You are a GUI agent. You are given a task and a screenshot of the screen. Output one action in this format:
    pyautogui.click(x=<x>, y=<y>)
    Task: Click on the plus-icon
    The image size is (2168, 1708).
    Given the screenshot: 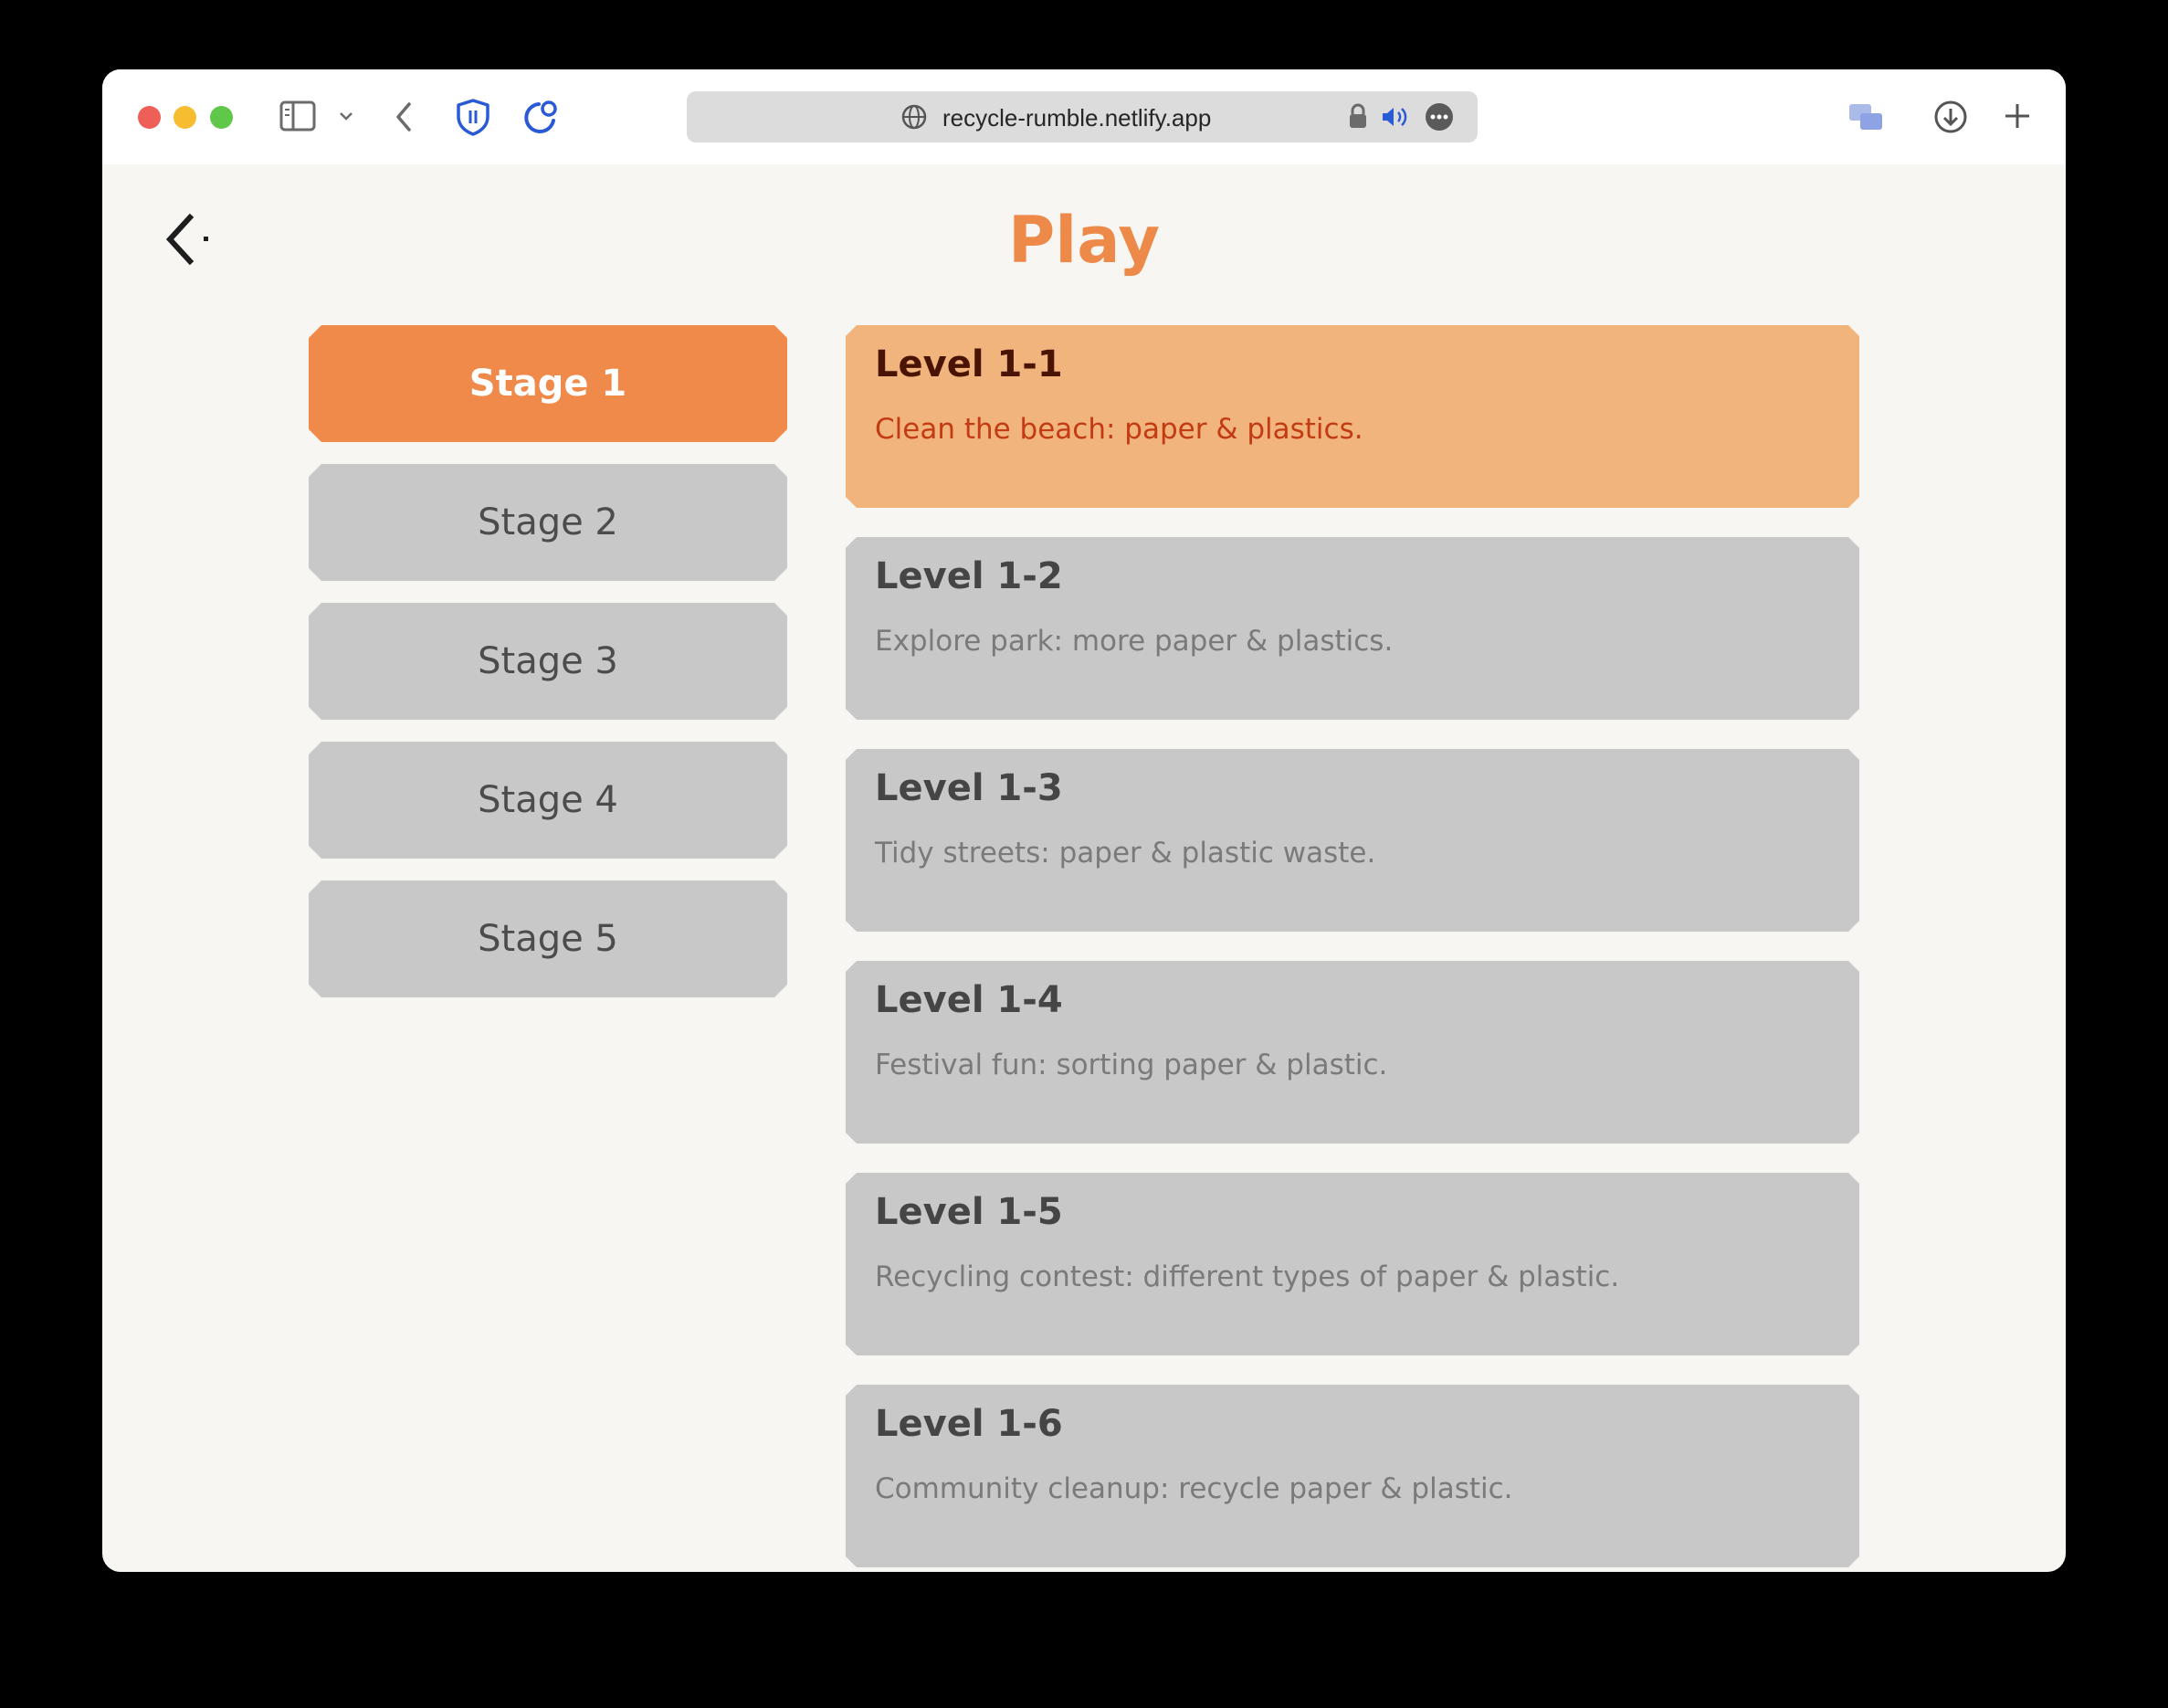 What is the action you would take?
    pyautogui.click(x=2018, y=116)
    